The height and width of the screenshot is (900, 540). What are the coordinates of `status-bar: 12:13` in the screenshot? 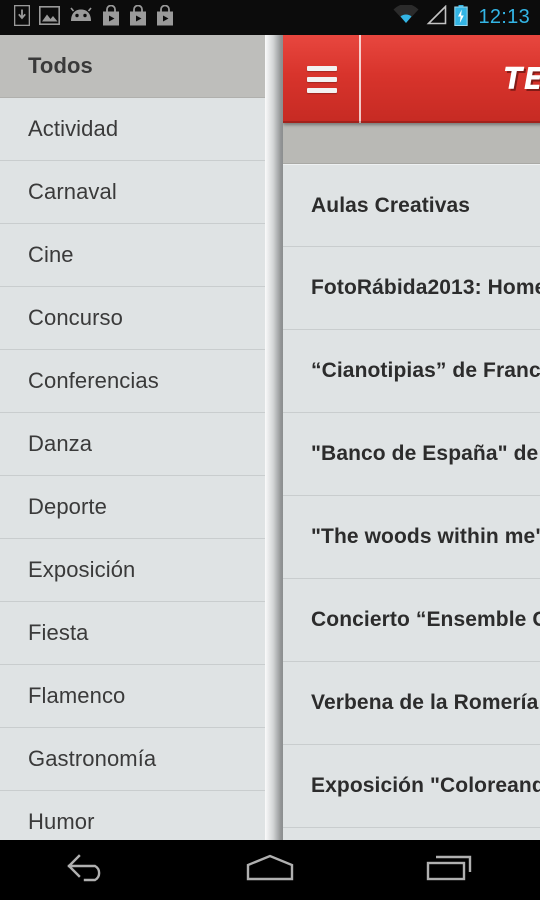 It's located at (270, 17).